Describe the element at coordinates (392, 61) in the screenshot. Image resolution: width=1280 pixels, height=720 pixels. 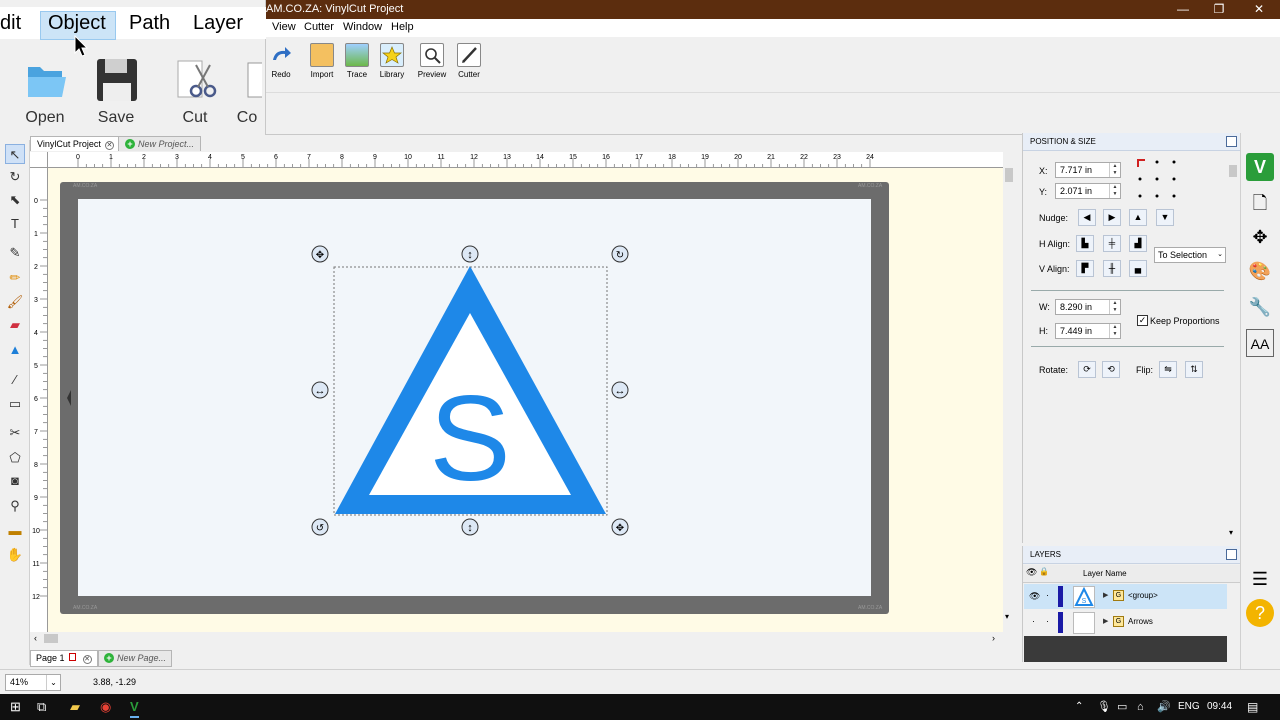
I see `library-button: Library` at that location.